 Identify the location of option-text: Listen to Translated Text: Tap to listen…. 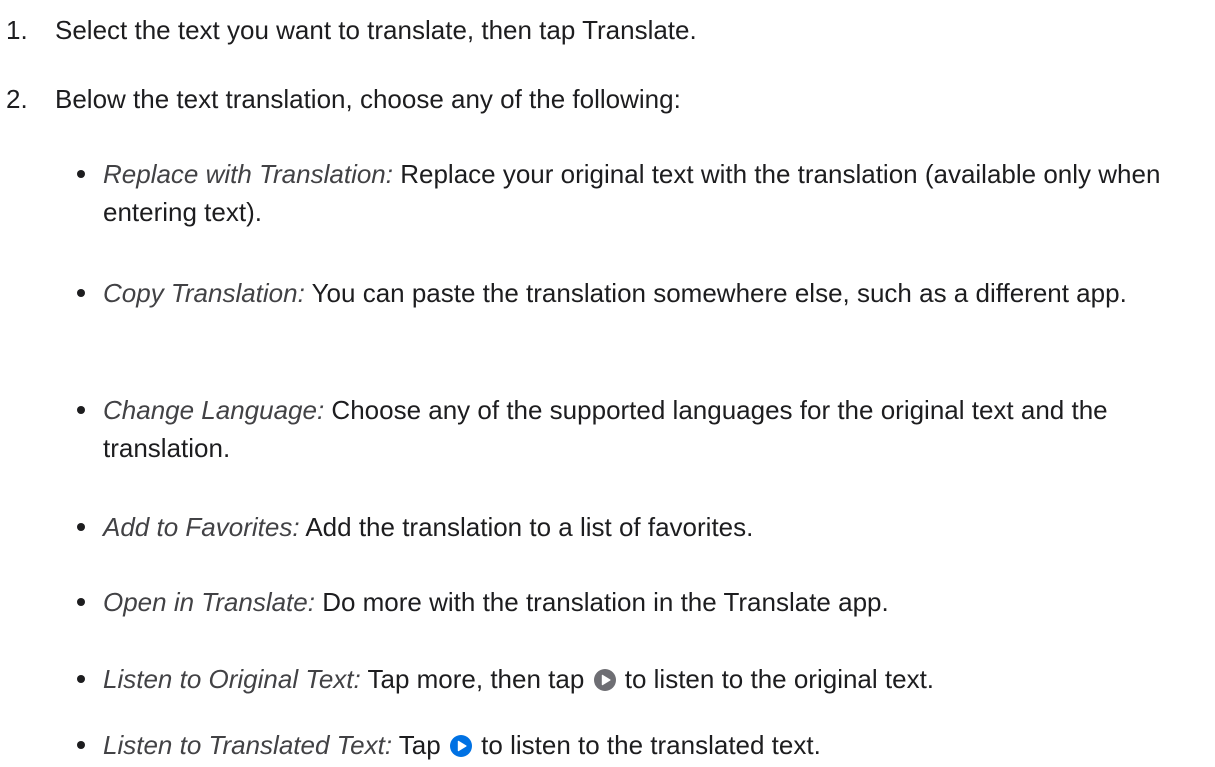
(653, 745).